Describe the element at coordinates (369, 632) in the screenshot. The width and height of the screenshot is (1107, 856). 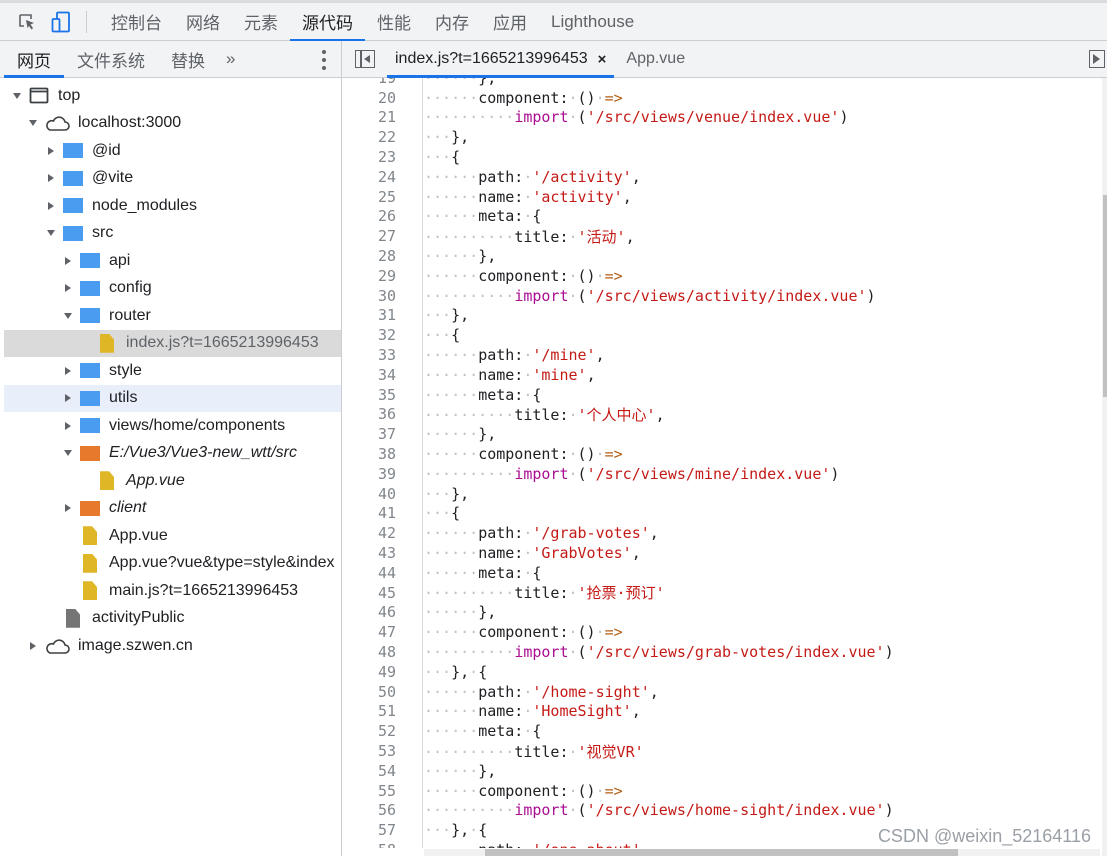
I see `line-number: 47` at that location.